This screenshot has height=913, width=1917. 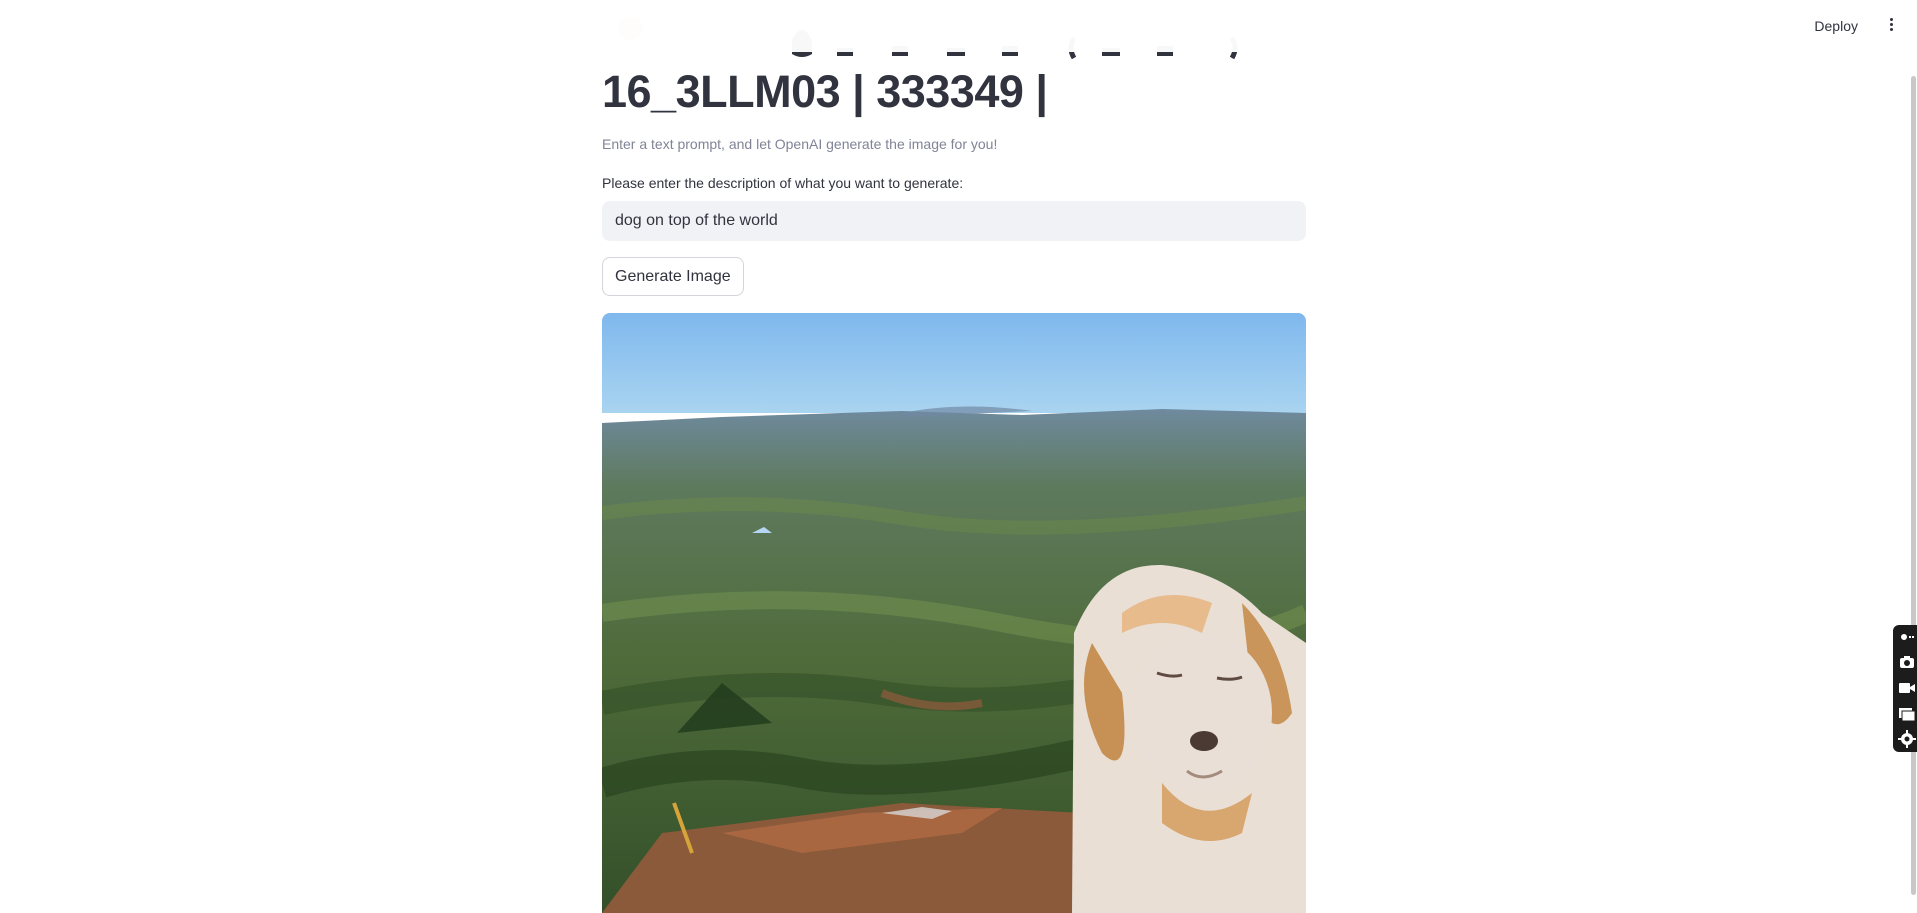 I want to click on deploy-button: Deploy, so click(x=1836, y=26).